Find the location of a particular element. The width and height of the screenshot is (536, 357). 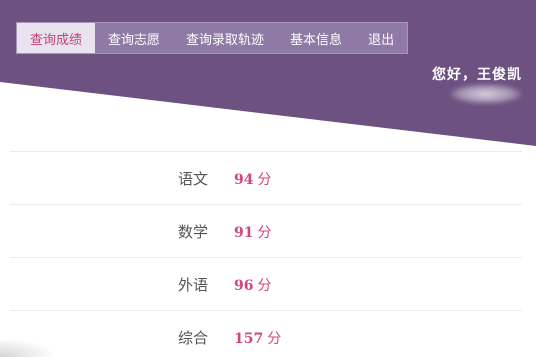

redacted-id is located at coordinates (486, 94).